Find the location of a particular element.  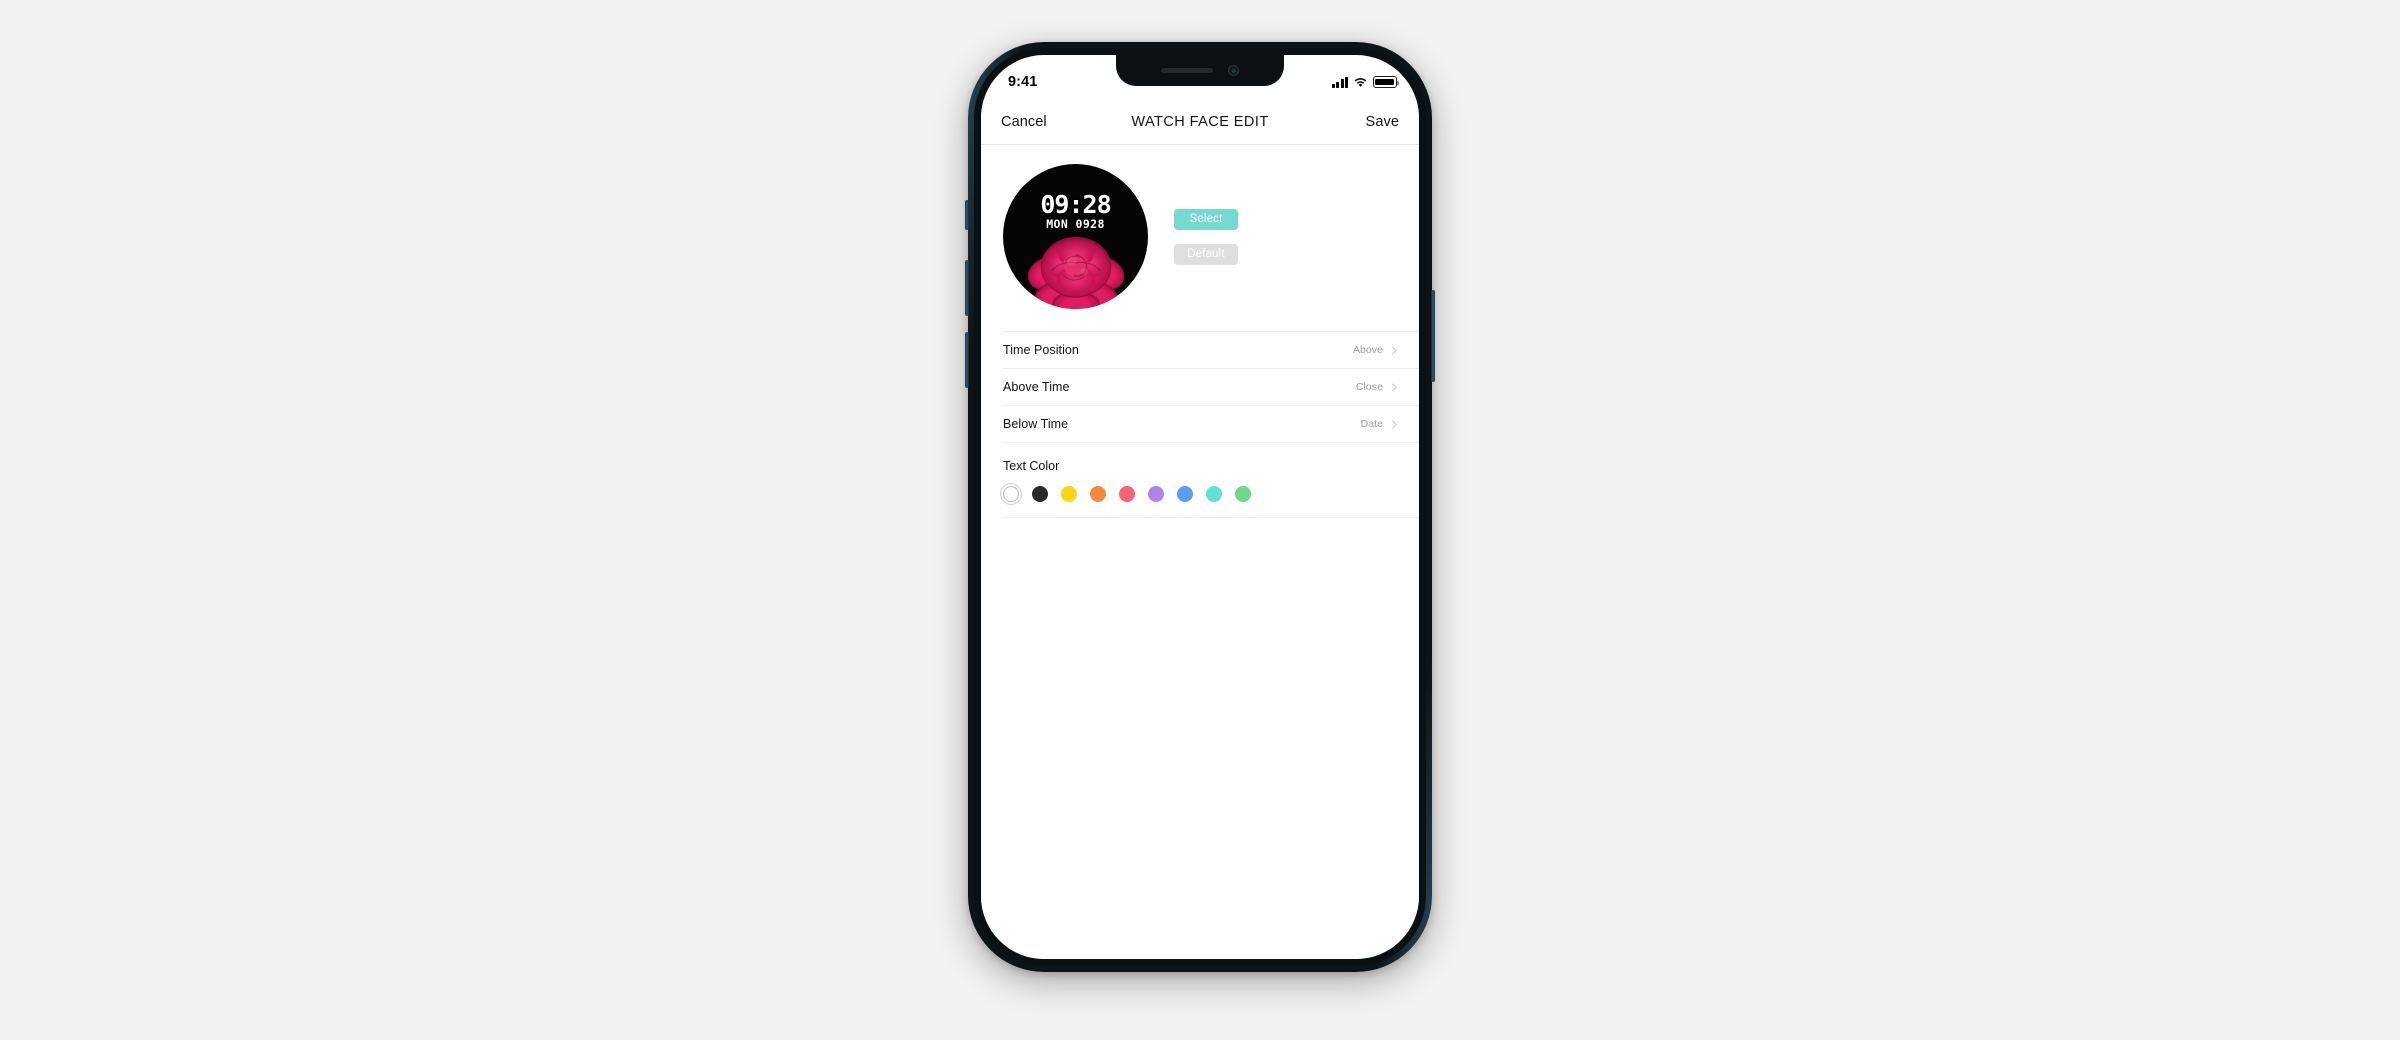

color-swatch-white is located at coordinates (1011, 494).